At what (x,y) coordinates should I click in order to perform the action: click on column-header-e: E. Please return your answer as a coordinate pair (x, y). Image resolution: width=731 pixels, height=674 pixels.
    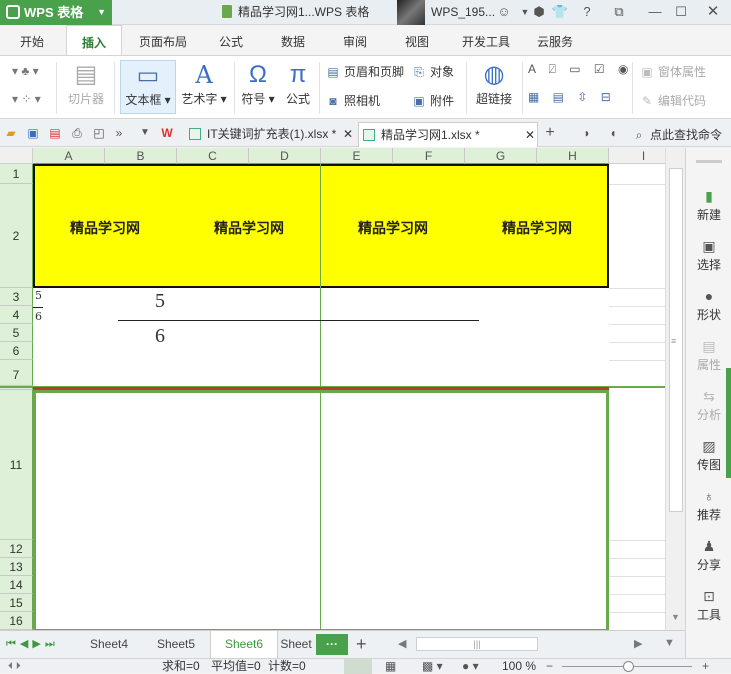
    Looking at the image, I should click on (357, 156).